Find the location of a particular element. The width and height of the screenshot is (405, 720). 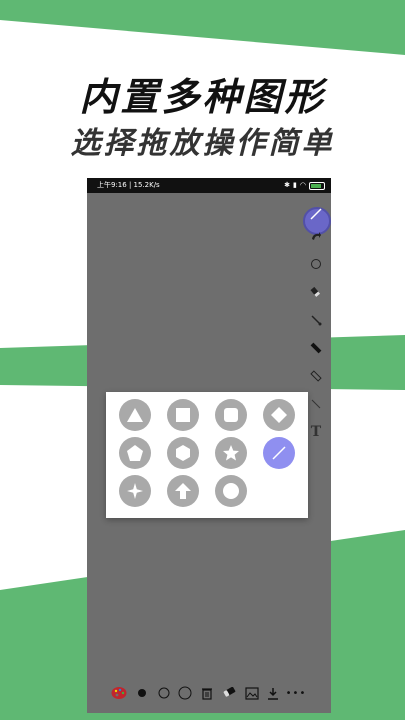

redo-button is located at coordinates (316, 236).